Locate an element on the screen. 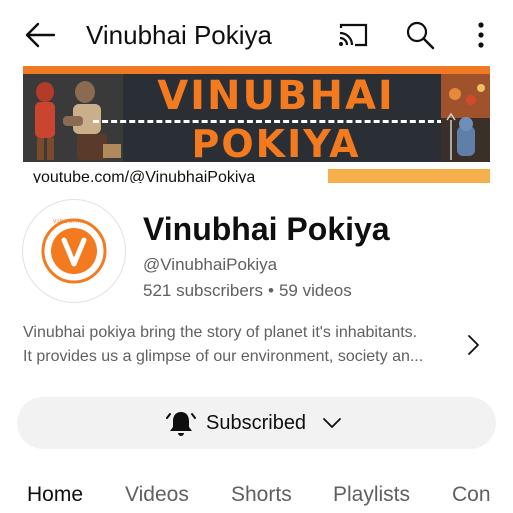  back-arrow-icon is located at coordinates (40, 35).